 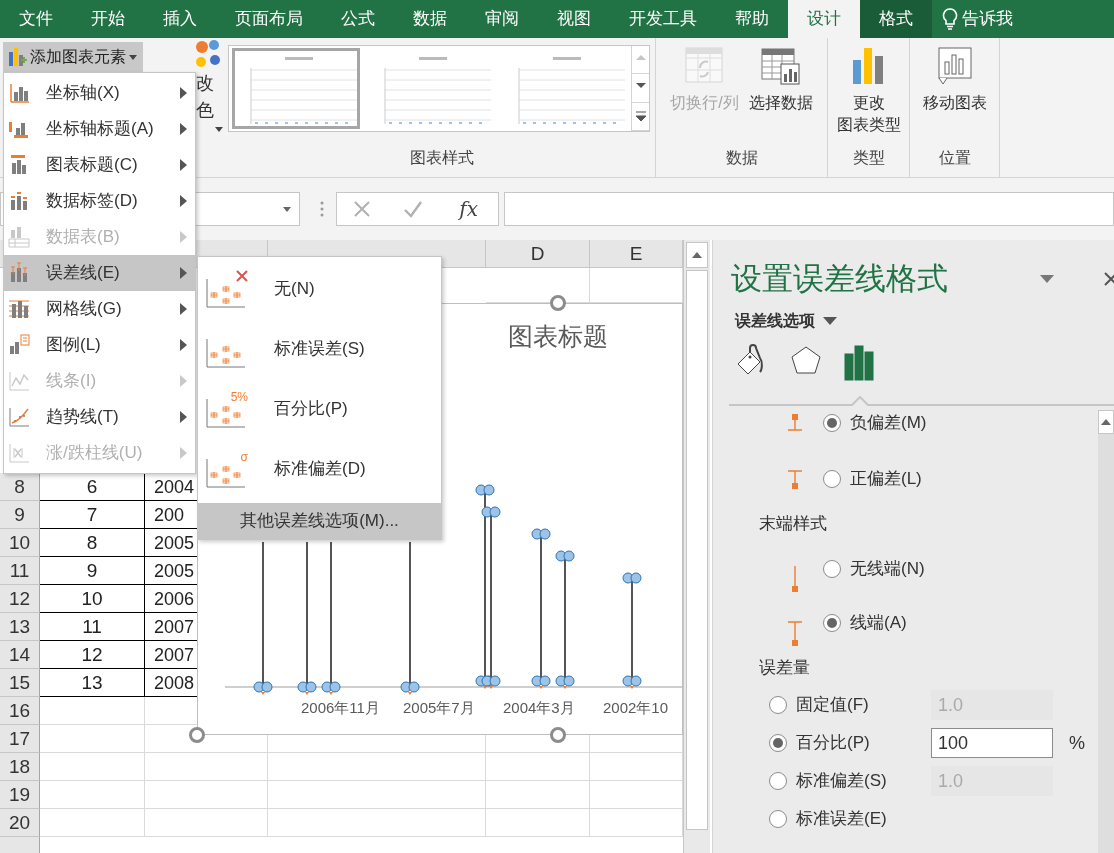 I want to click on ribbon-tab: 数据, so click(x=430, y=19).